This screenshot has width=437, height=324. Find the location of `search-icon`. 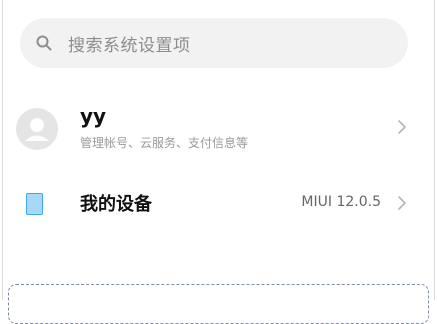

search-icon is located at coordinates (44, 43).